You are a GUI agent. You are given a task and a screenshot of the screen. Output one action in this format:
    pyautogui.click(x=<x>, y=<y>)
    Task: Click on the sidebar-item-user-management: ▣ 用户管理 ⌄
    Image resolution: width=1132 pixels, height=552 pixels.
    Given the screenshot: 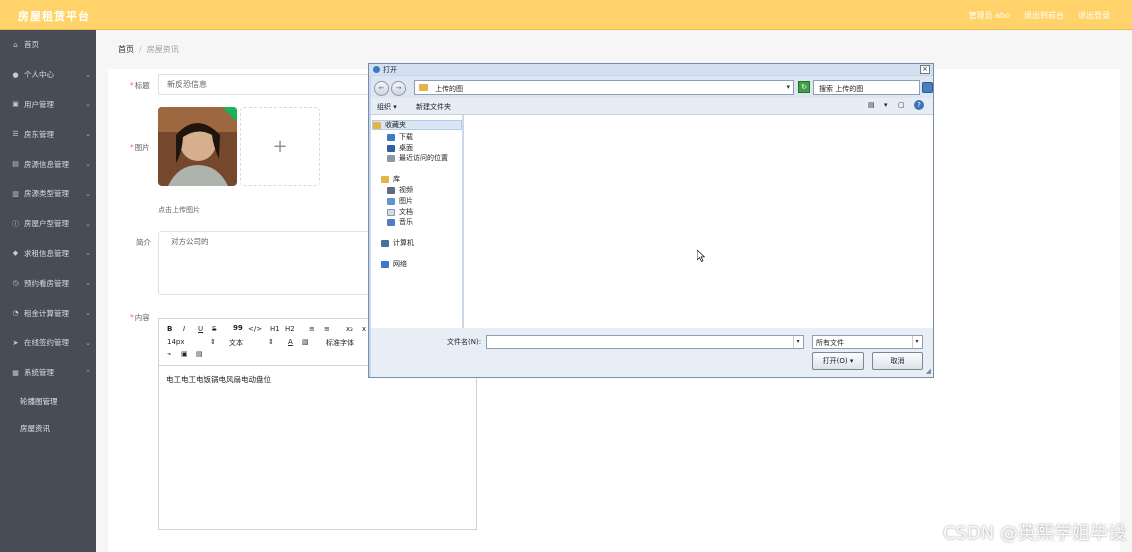 What is the action you would take?
    pyautogui.click(x=48, y=105)
    